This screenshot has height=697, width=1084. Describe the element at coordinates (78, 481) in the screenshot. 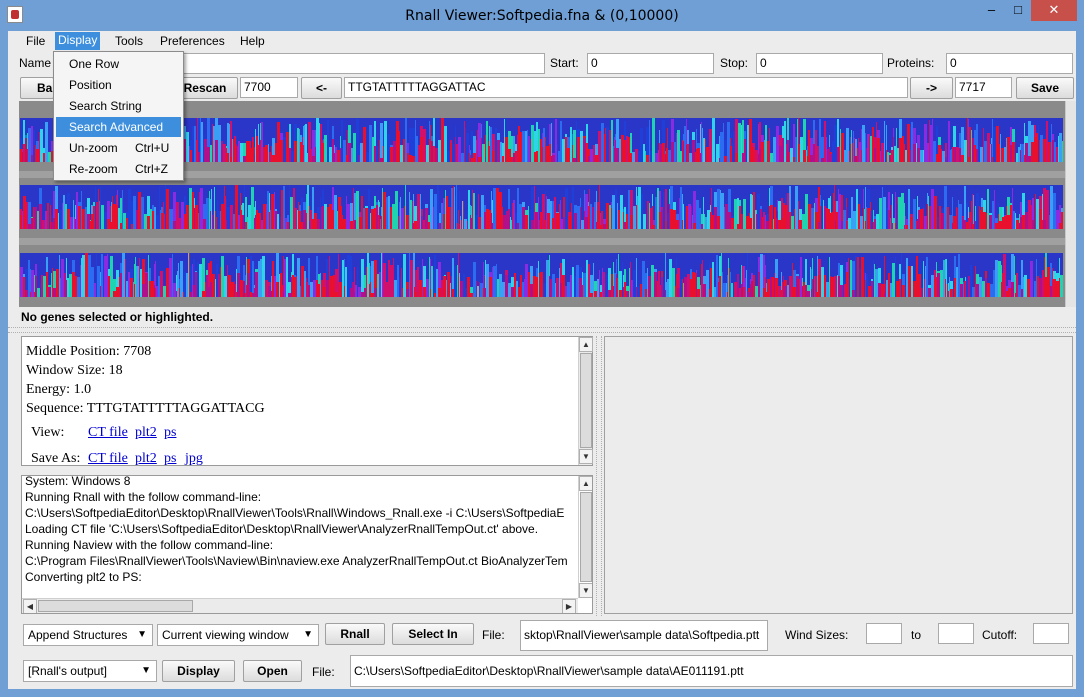

I see `log-line: System: Windows 8` at that location.